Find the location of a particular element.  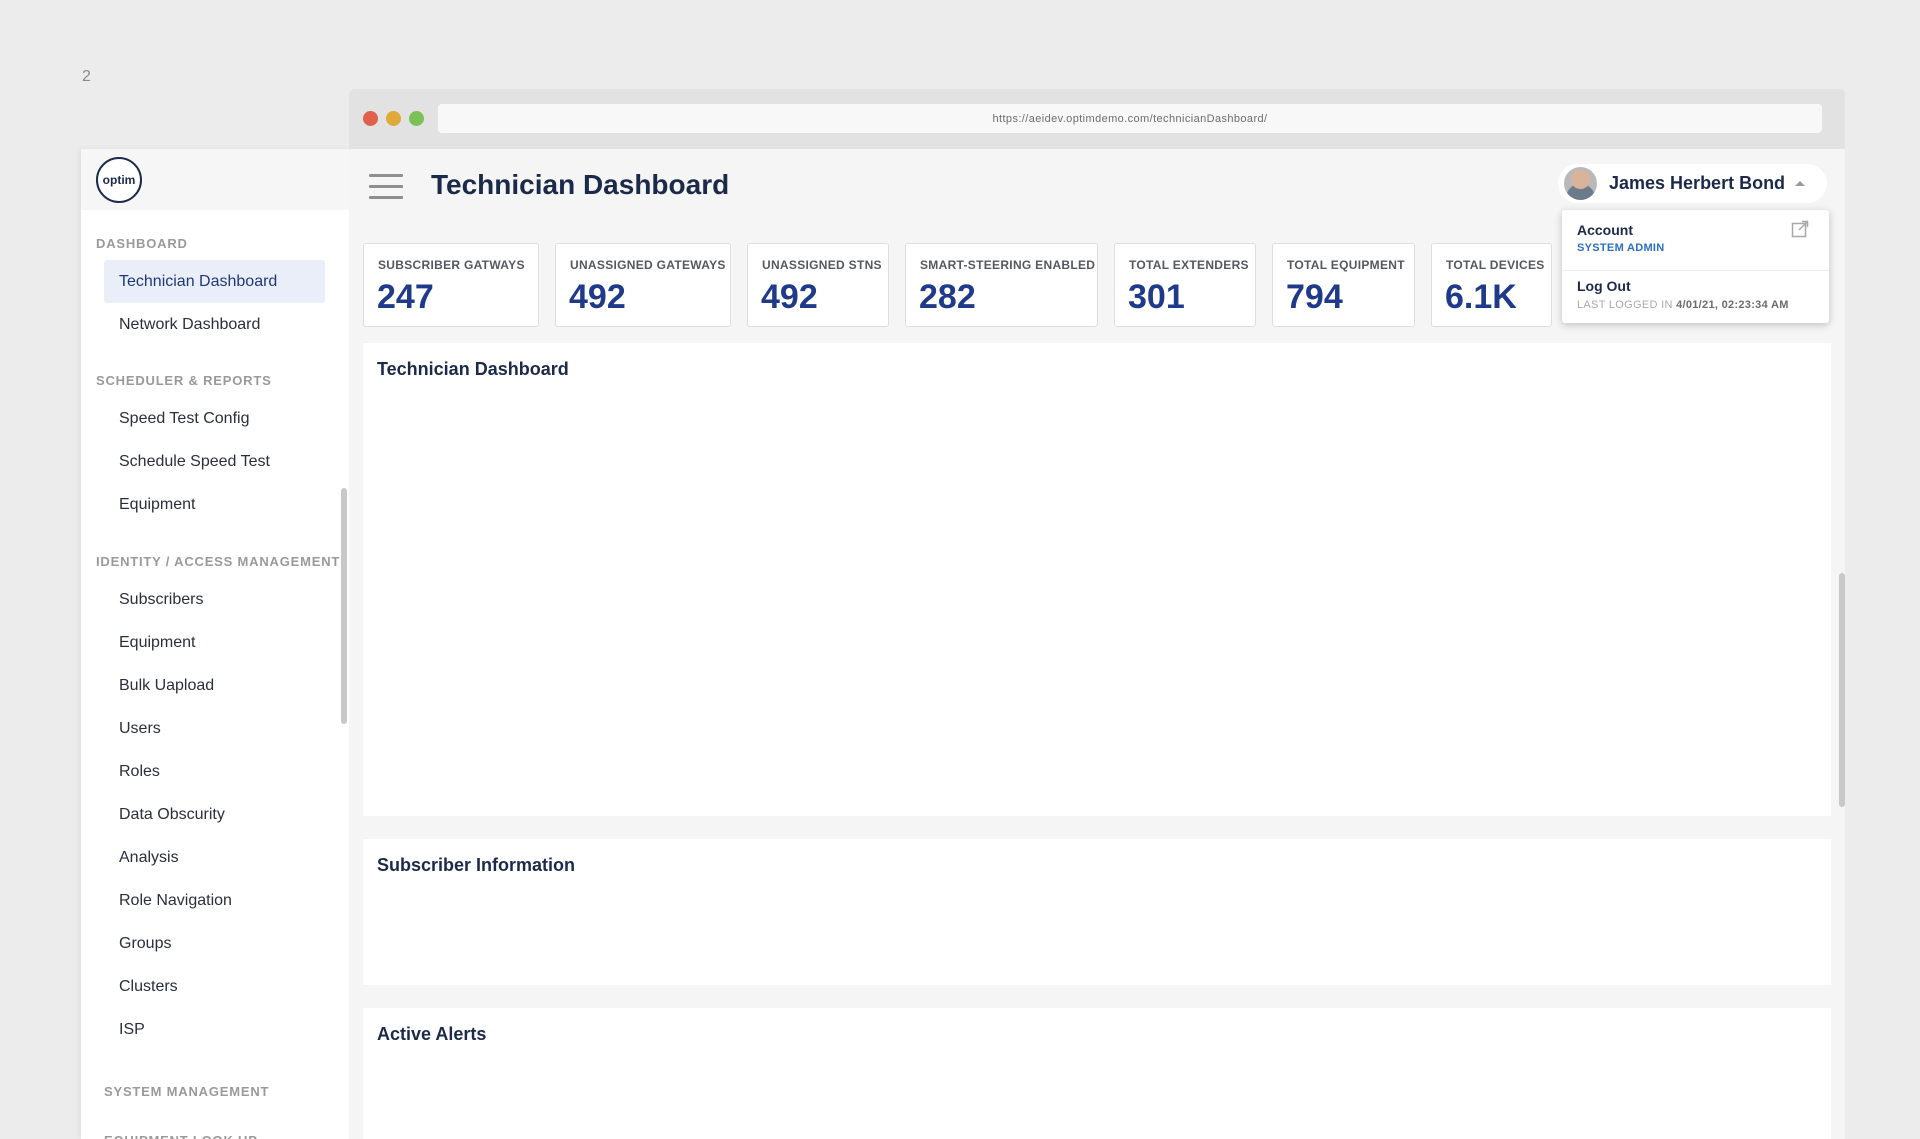

sidebar-item-roles: Roles is located at coordinates (214, 771).